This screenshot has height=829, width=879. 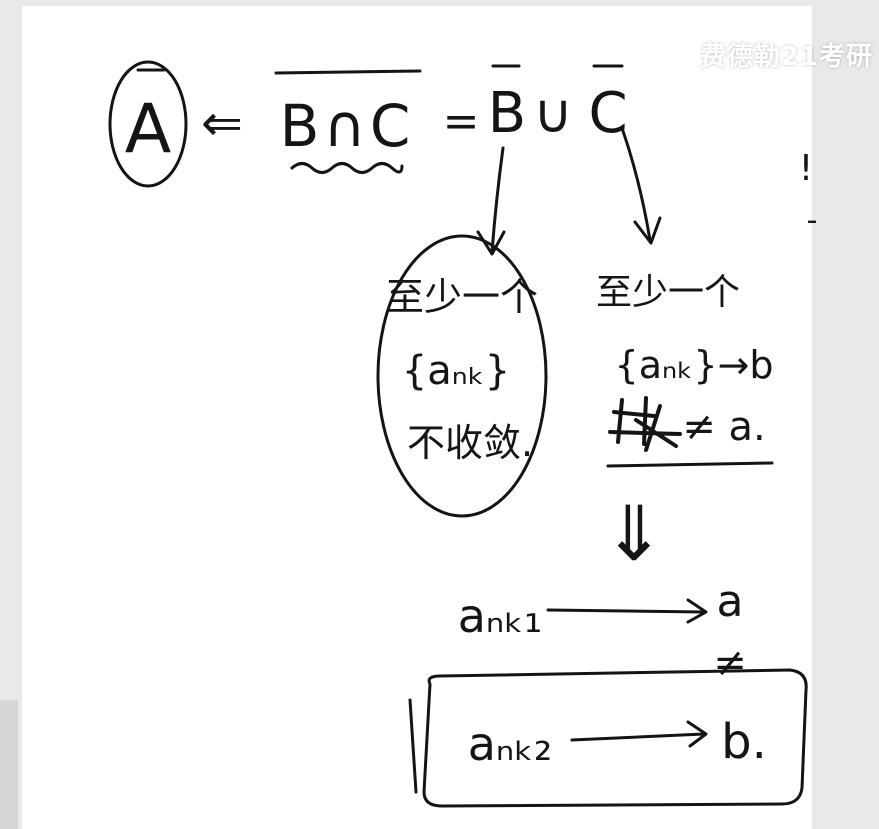 I want to click on right-branch-line2: {aₙₖ}→b, so click(x=694, y=365).